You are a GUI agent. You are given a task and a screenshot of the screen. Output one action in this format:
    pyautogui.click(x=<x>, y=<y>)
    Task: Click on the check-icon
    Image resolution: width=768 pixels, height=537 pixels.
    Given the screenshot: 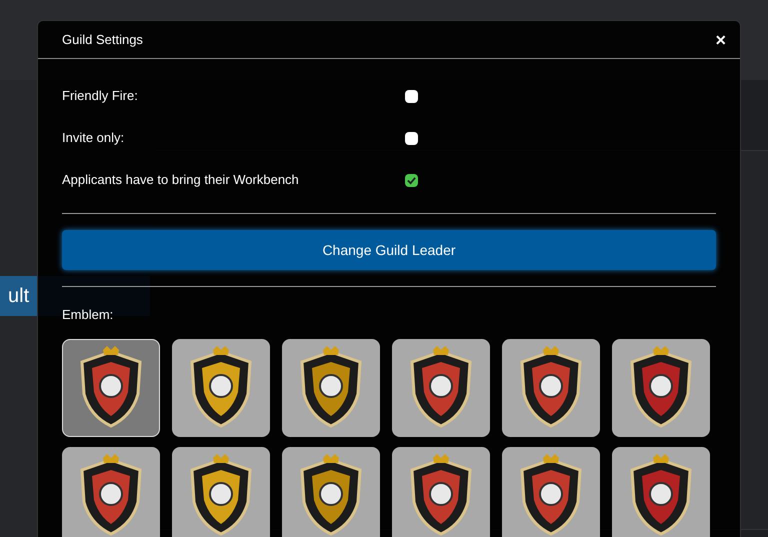 What is the action you would take?
    pyautogui.click(x=411, y=180)
    